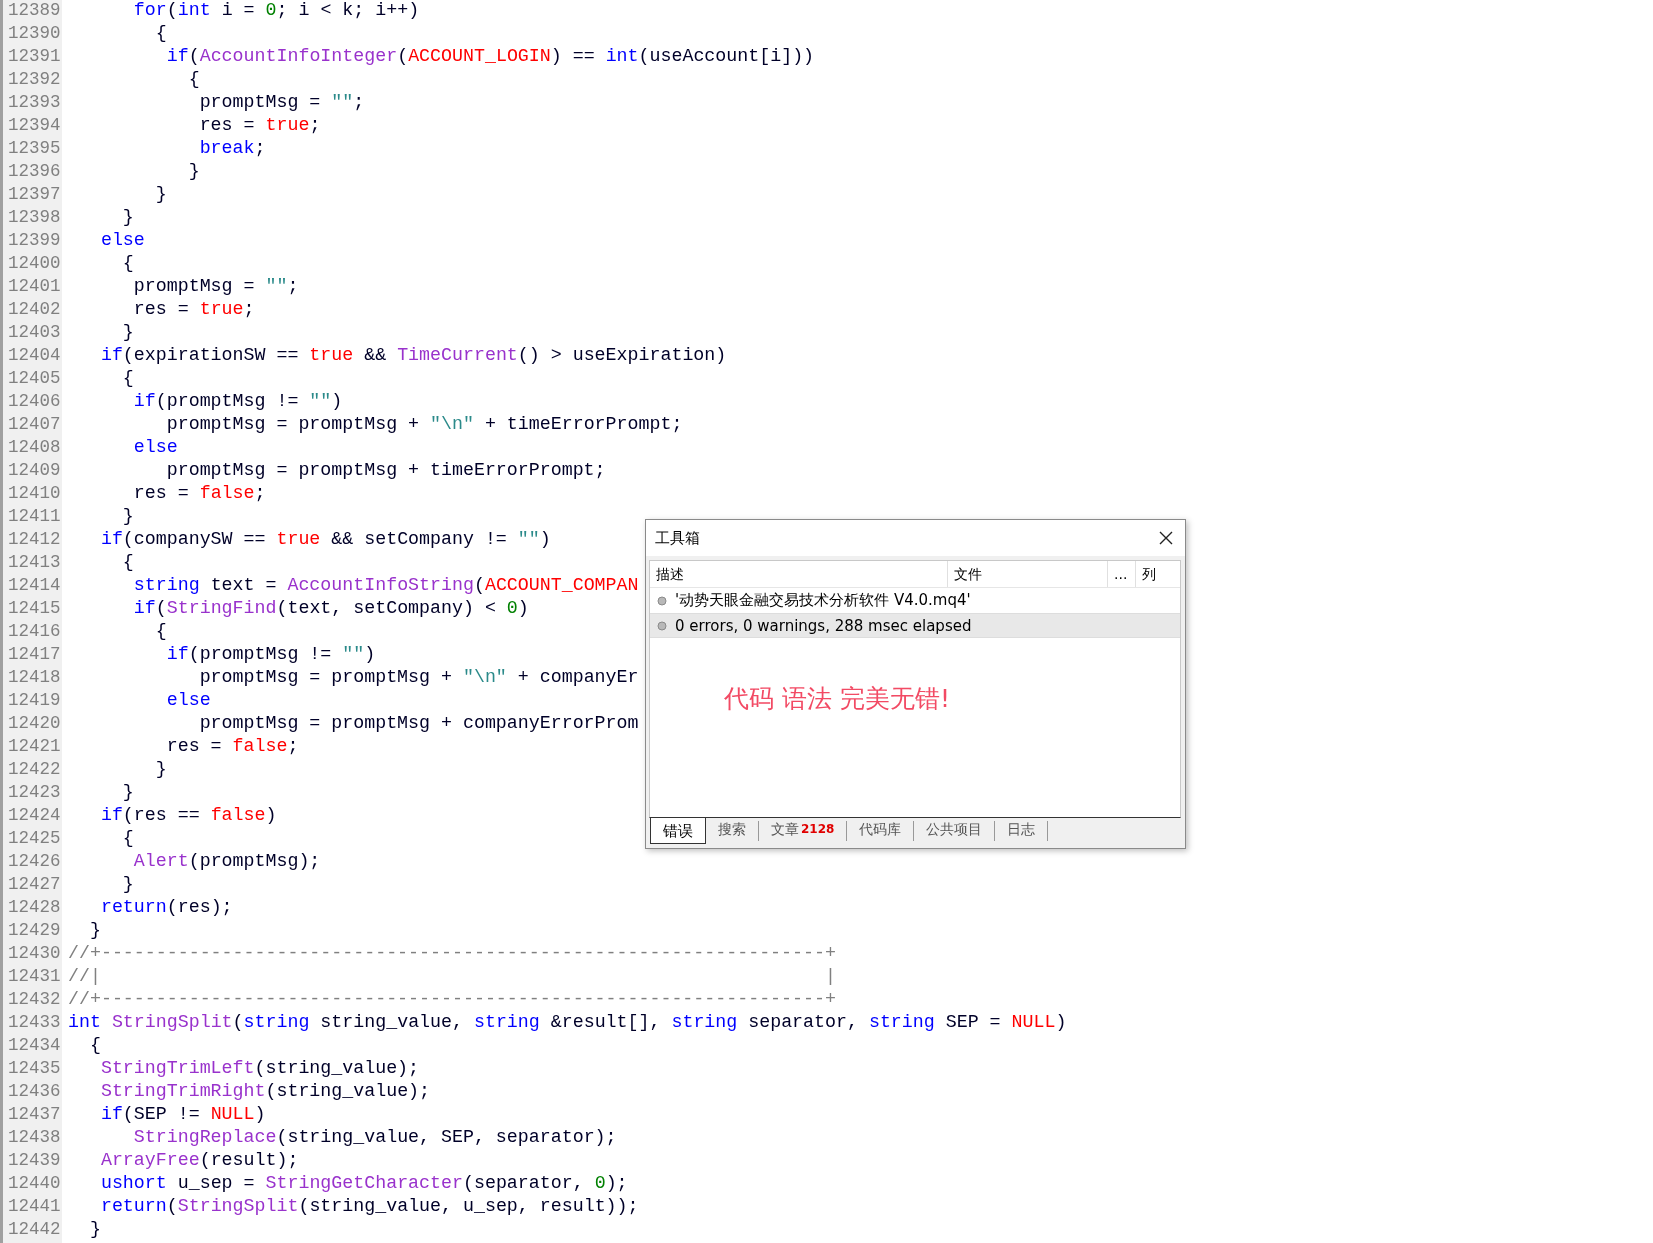 This screenshot has width=1653, height=1243. What do you see at coordinates (34, 448) in the screenshot?
I see `line-number: 12408` at bounding box center [34, 448].